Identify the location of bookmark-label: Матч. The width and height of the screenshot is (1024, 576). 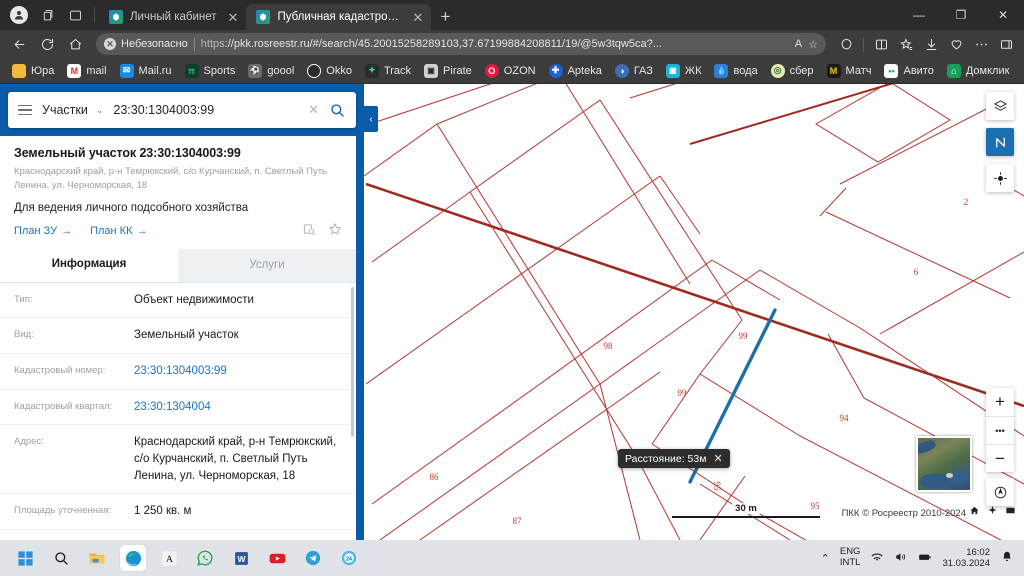
(858, 70).